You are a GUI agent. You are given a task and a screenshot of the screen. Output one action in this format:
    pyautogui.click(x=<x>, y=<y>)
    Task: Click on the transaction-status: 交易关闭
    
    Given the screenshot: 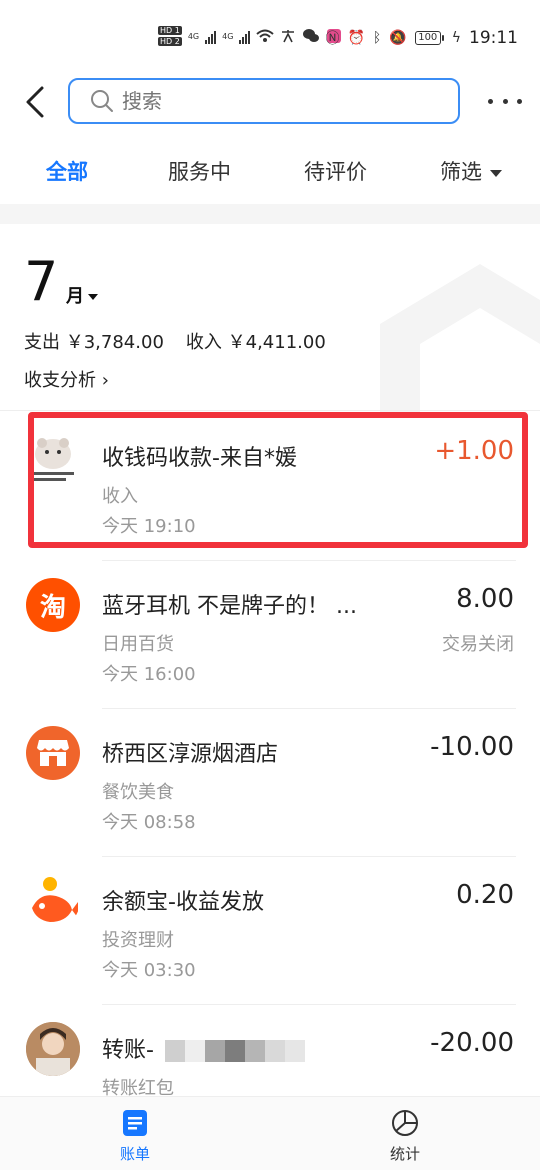 What is the action you would take?
    pyautogui.click(x=478, y=644)
    